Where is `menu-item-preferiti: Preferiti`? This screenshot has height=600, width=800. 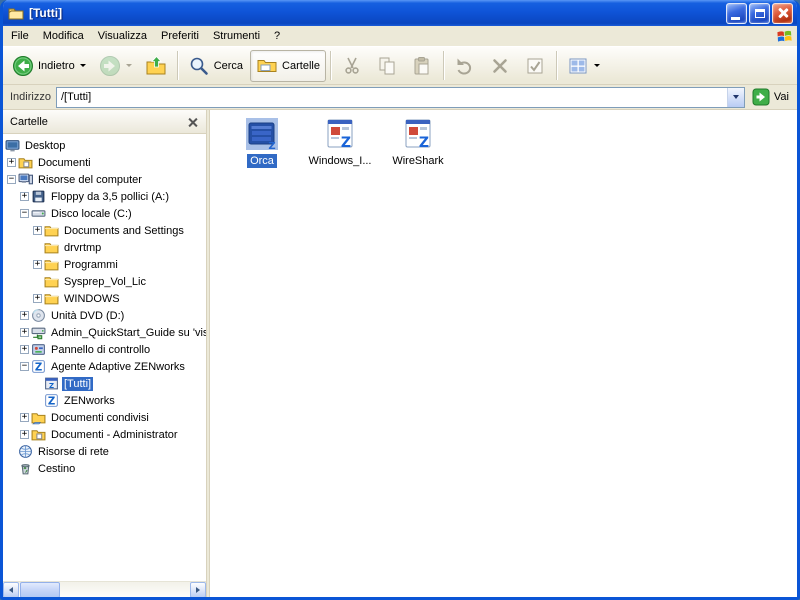
menu-item-preferiti: Preferiti is located at coordinates (180, 36).